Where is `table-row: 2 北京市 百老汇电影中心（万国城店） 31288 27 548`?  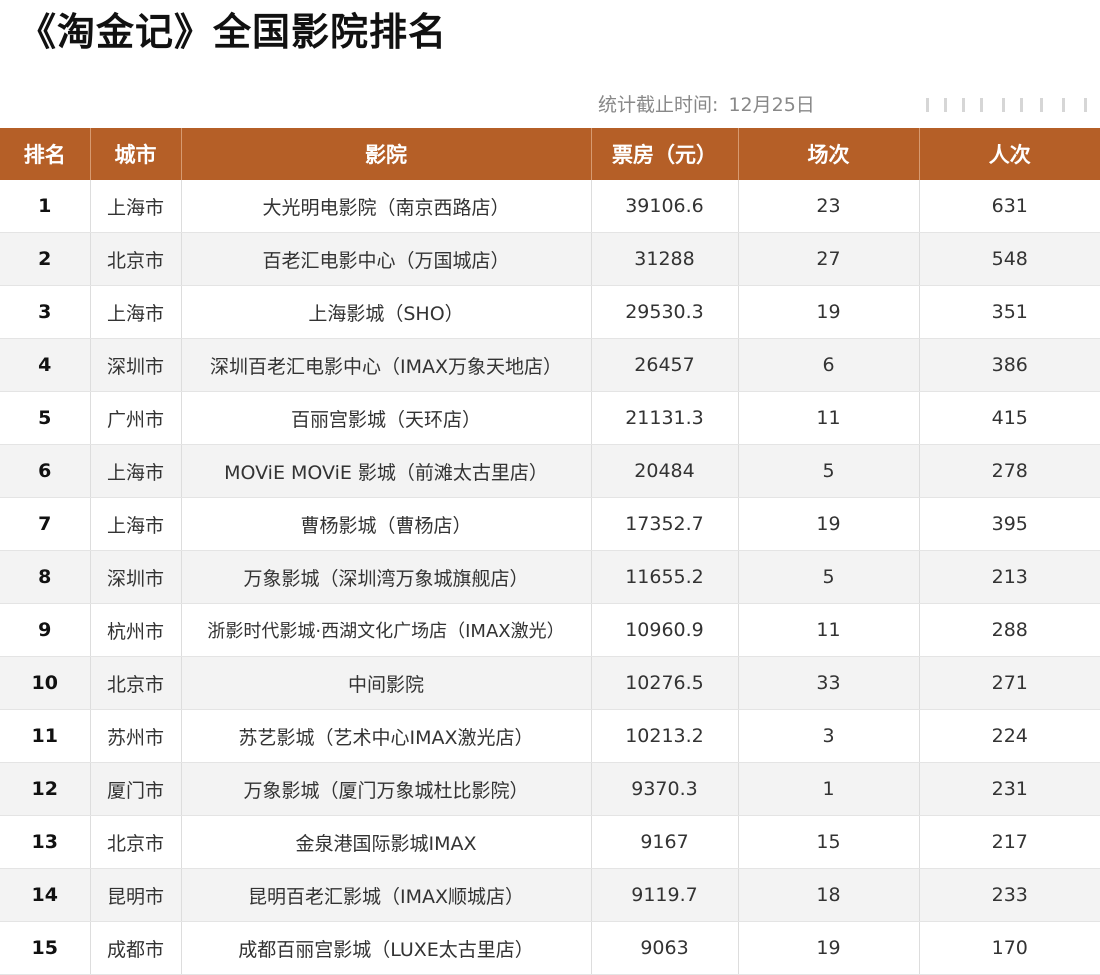
table-row: 2 北京市 百老汇电影中心（万国城店） 31288 27 548 is located at coordinates (550, 259).